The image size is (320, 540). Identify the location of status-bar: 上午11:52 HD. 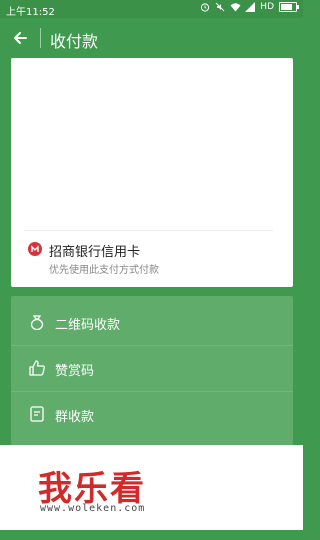
(151, 9).